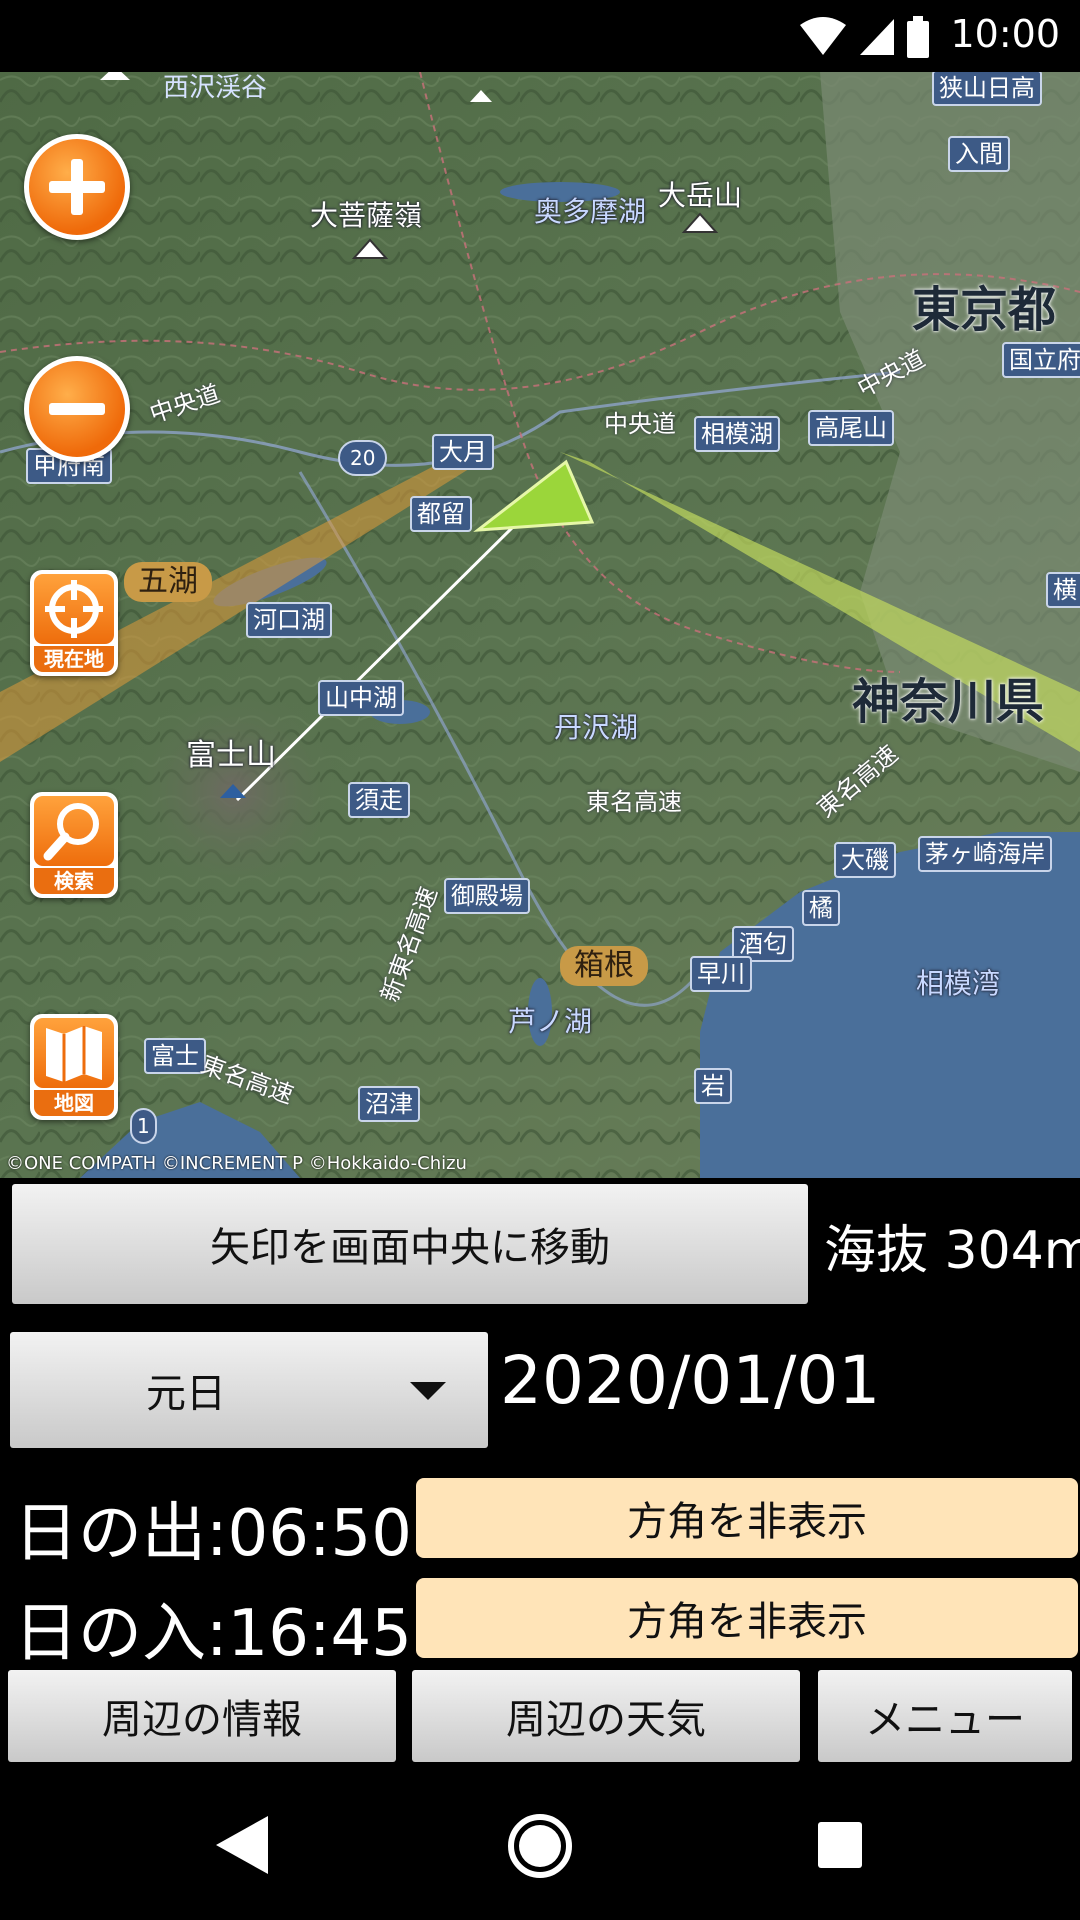 This screenshot has height=1920, width=1080. What do you see at coordinates (410, 1244) in the screenshot?
I see `center-arrow-button: 矢印を画面中央に移動` at bounding box center [410, 1244].